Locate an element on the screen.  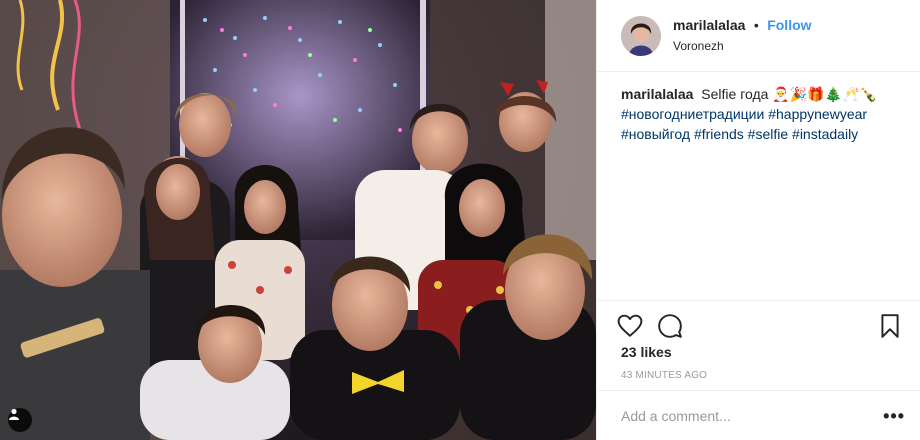
comment-bar: ••• is located at coordinates (758, 415).